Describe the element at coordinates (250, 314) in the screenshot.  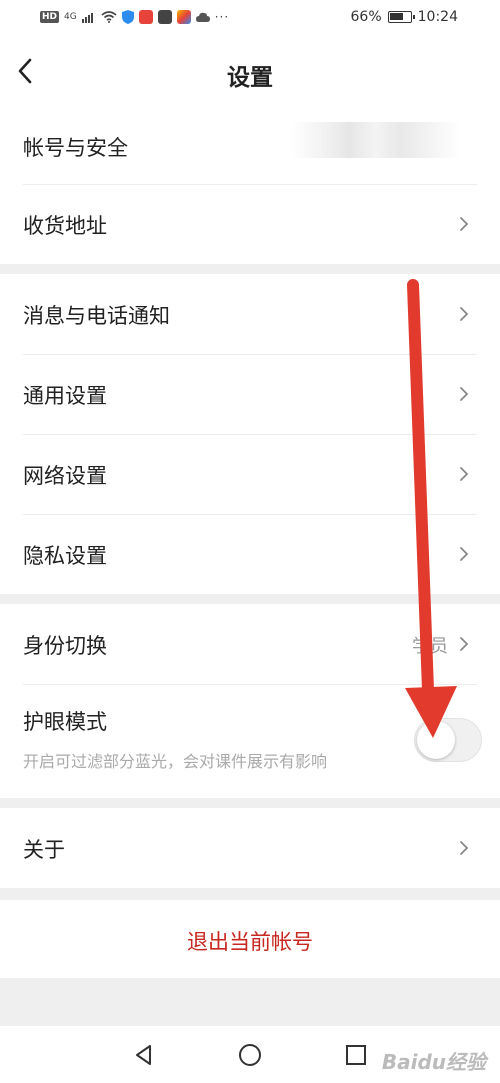
I see `settings-item-notifications: 消息与电话通知` at that location.